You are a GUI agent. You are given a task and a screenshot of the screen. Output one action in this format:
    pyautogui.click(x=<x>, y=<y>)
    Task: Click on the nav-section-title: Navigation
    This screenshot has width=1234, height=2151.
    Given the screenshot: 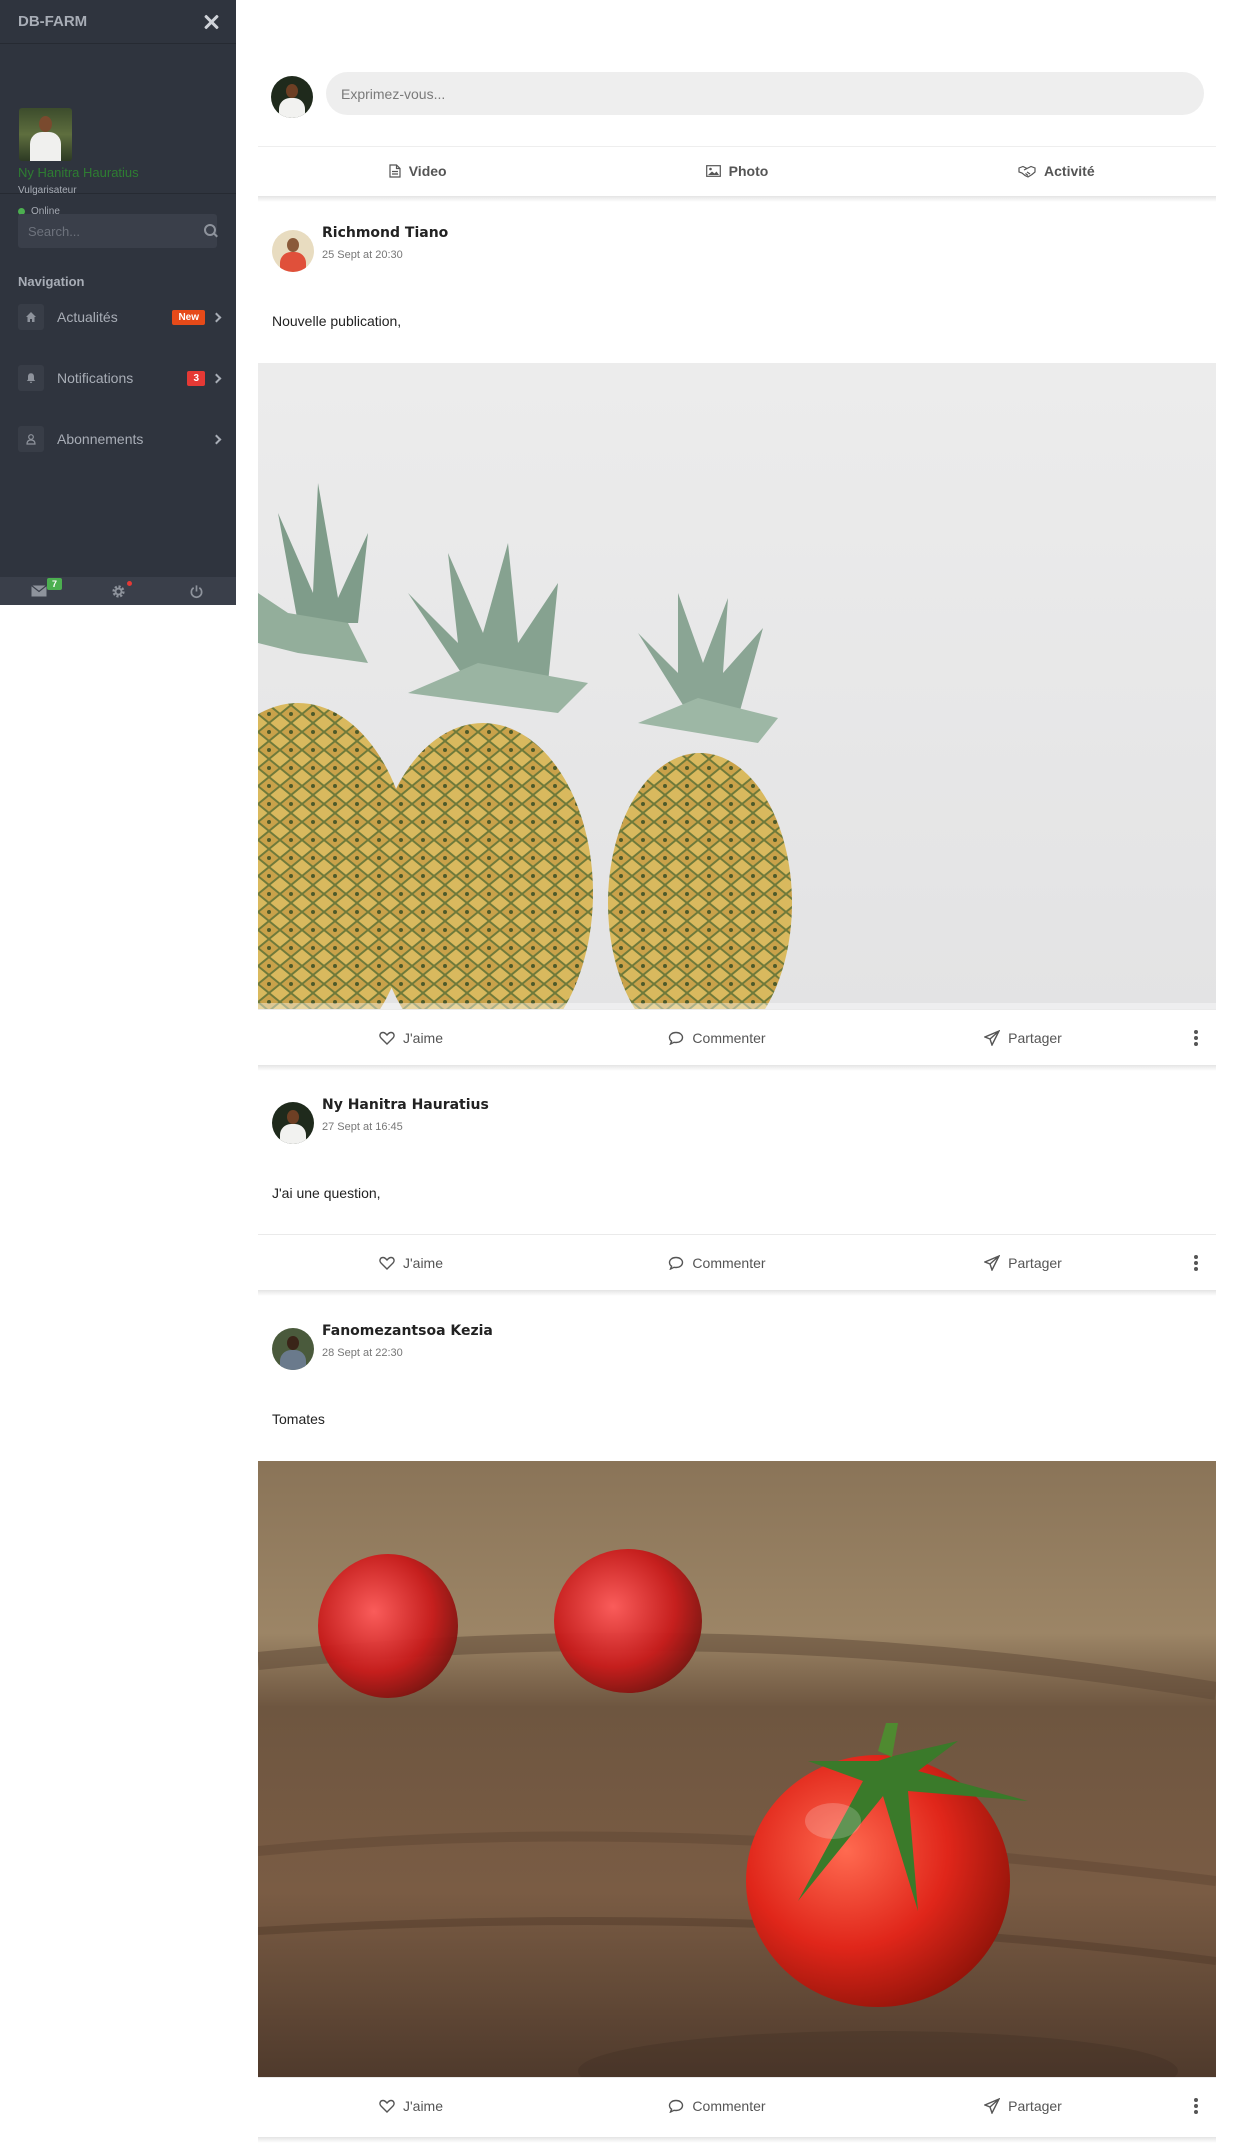 What is the action you would take?
    pyautogui.click(x=51, y=281)
    